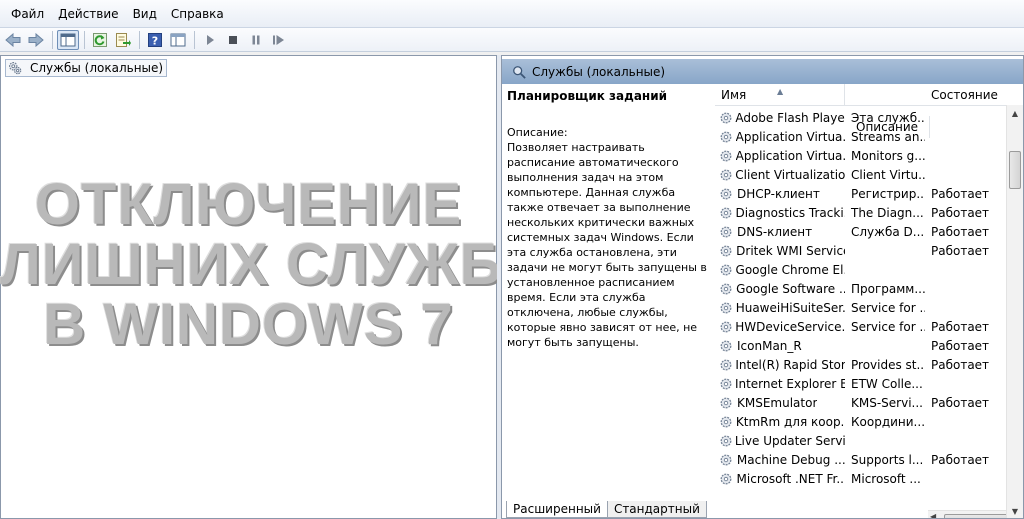 The width and height of the screenshot is (1024, 519). What do you see at coordinates (861, 345) in the screenshot?
I see `table-row: IconMan_R Работает` at bounding box center [861, 345].